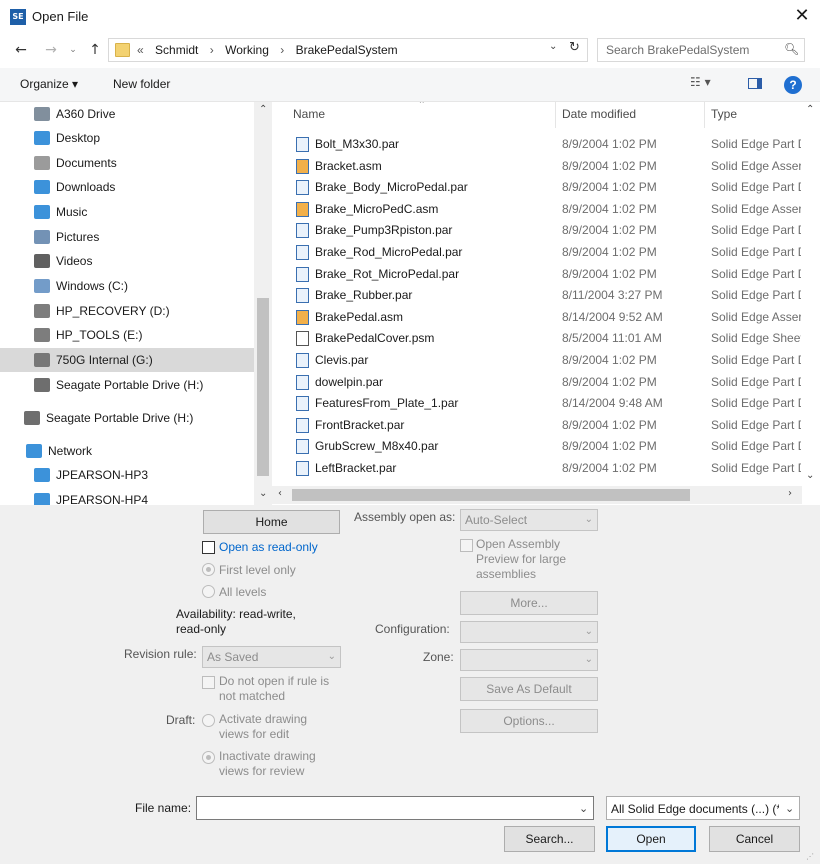 This screenshot has width=820, height=864. What do you see at coordinates (529, 632) in the screenshot?
I see `configuration-select: ⌄` at bounding box center [529, 632].